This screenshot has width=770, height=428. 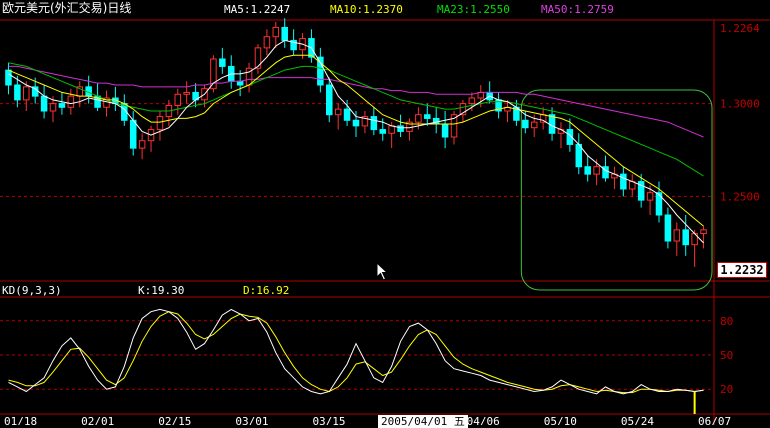 I want to click on y-axis-ticks: 1.3000 1.2500 1.2264 80 50 20, so click(x=740, y=209).